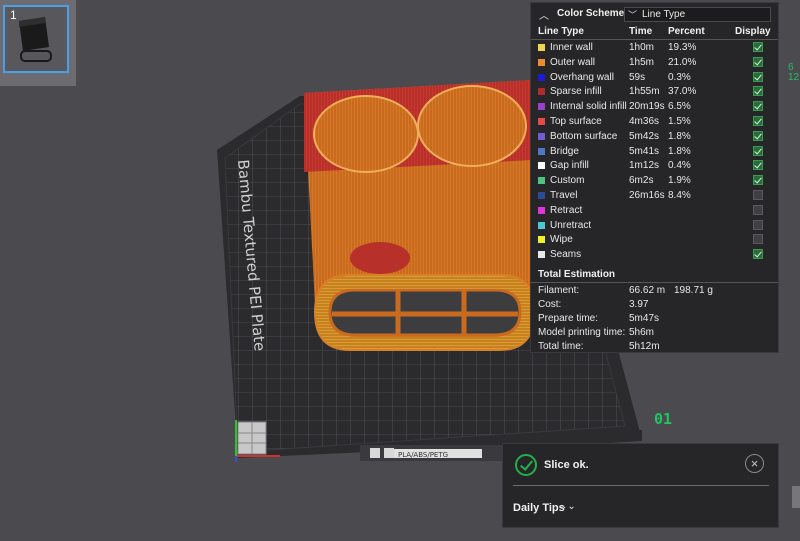 The height and width of the screenshot is (541, 800). Describe the element at coordinates (576, 121) in the screenshot. I see `line-type-name: Top surface` at that location.